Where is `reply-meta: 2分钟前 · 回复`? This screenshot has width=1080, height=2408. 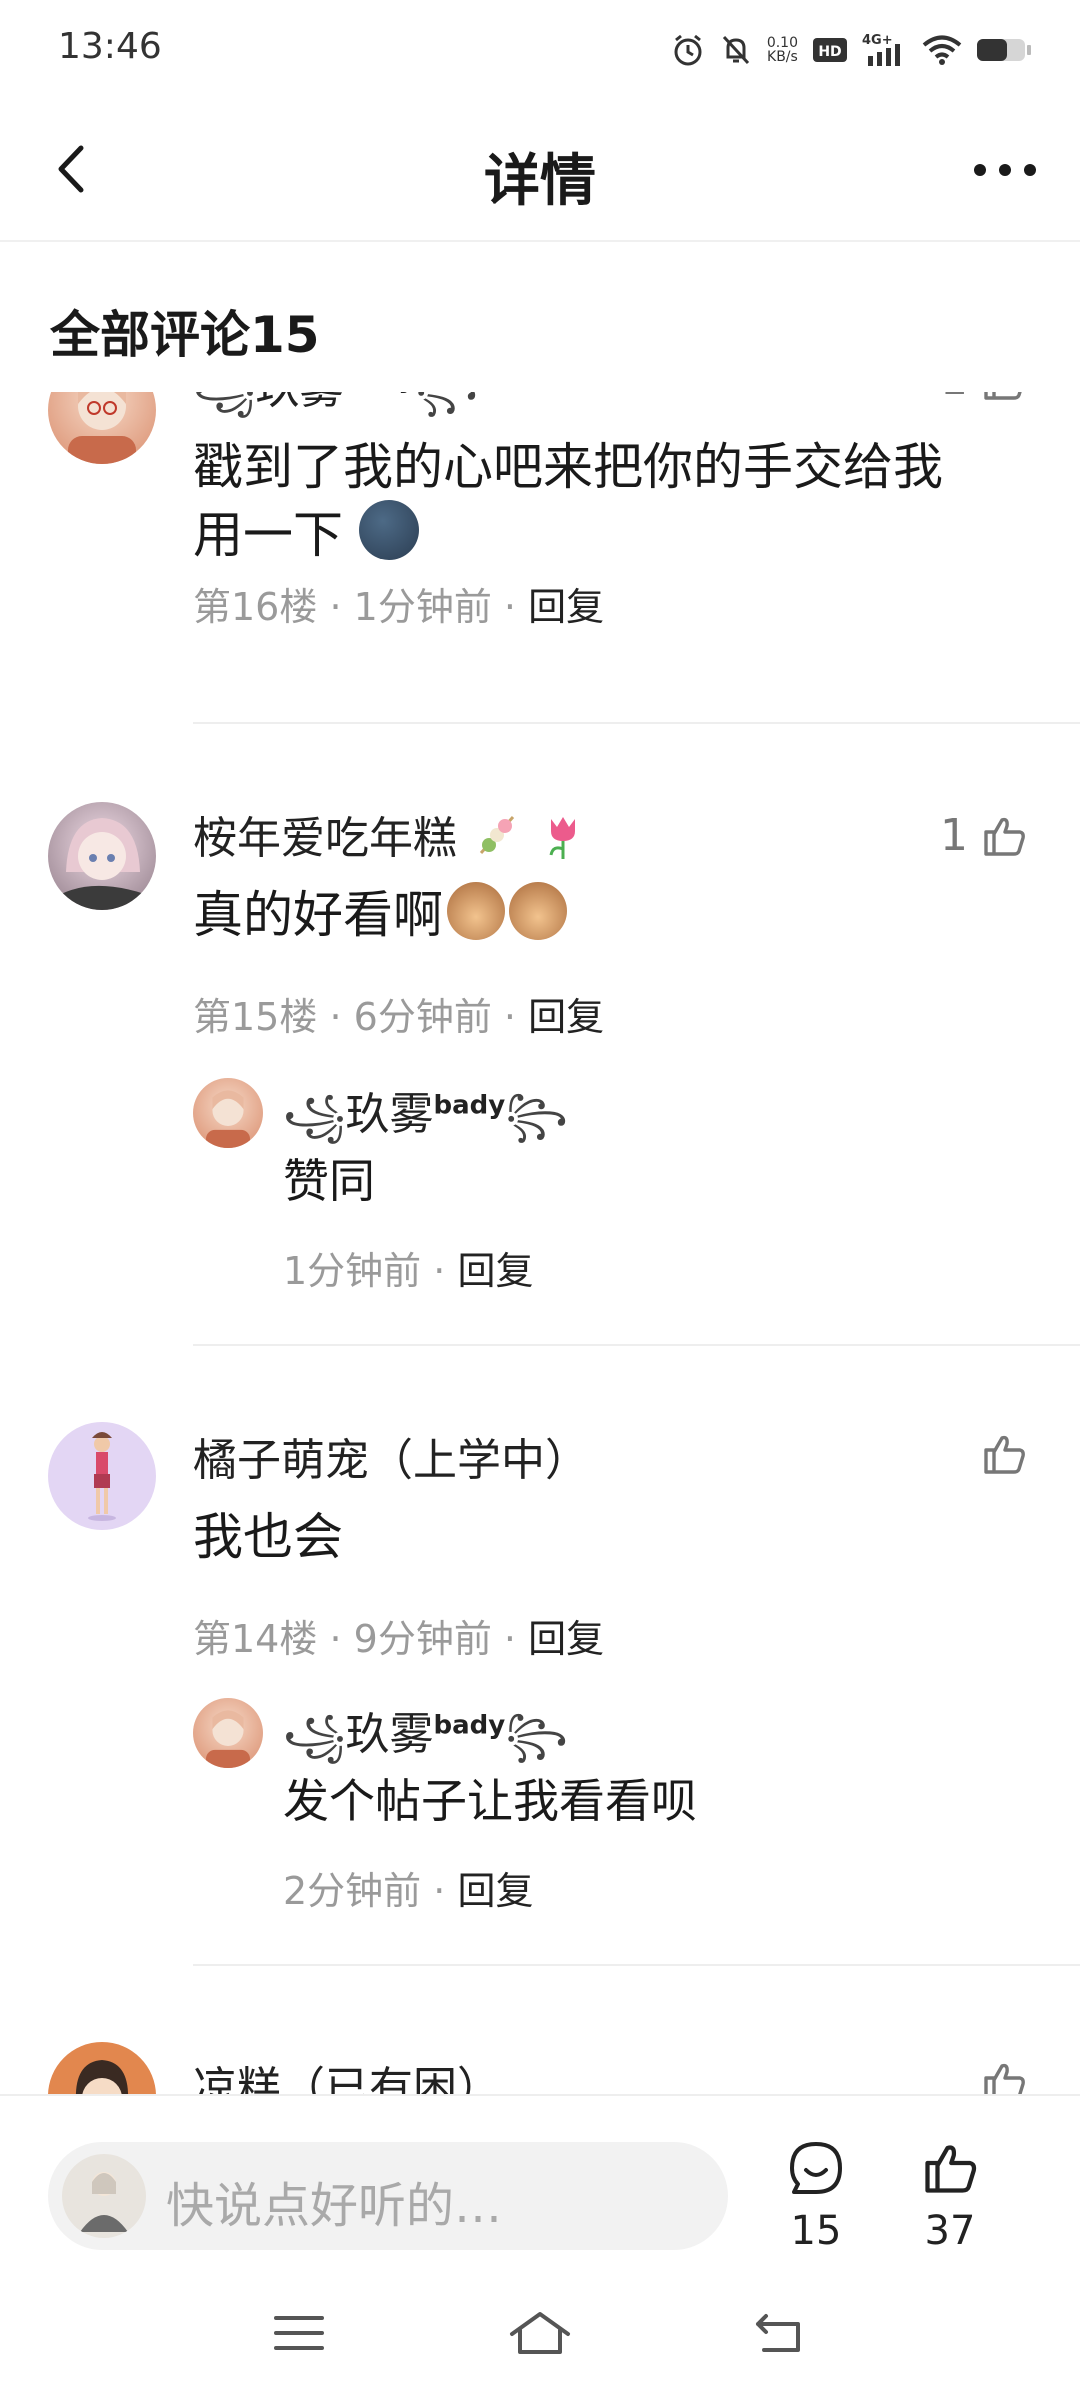
reply-meta: 2分钟前 · 回复 is located at coordinates (408, 1887).